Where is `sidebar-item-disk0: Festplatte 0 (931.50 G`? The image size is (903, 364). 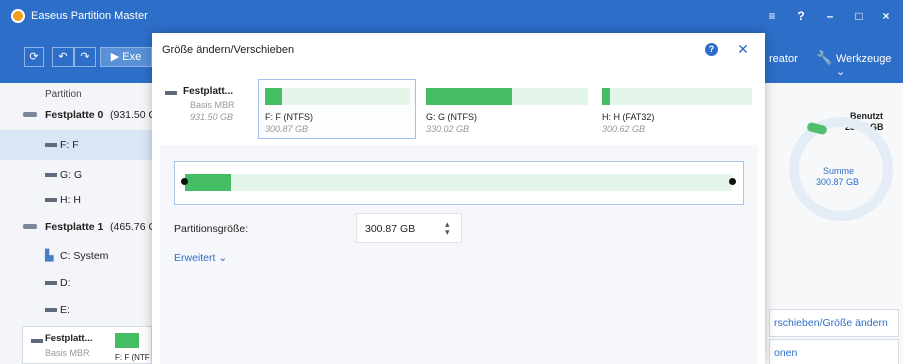
sidebar-item-disk0: Festplatte 0 (931.50 G is located at coordinates (76, 115).